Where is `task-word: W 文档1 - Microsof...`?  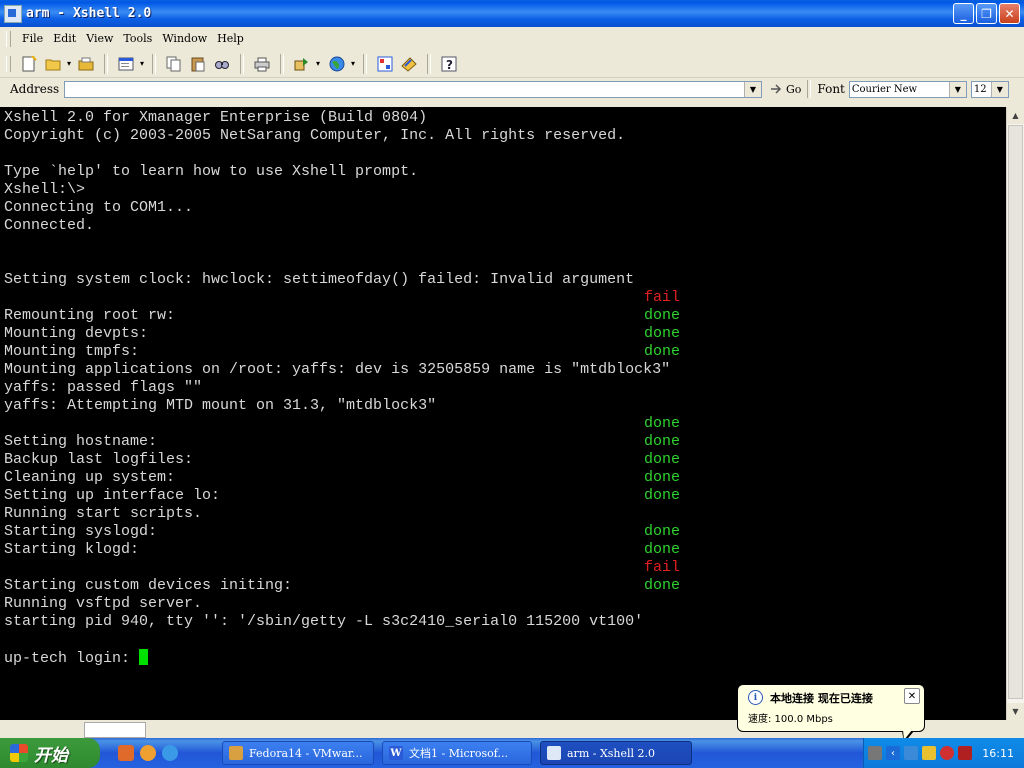 task-word: W 文档1 - Microsof... is located at coordinates (457, 753).